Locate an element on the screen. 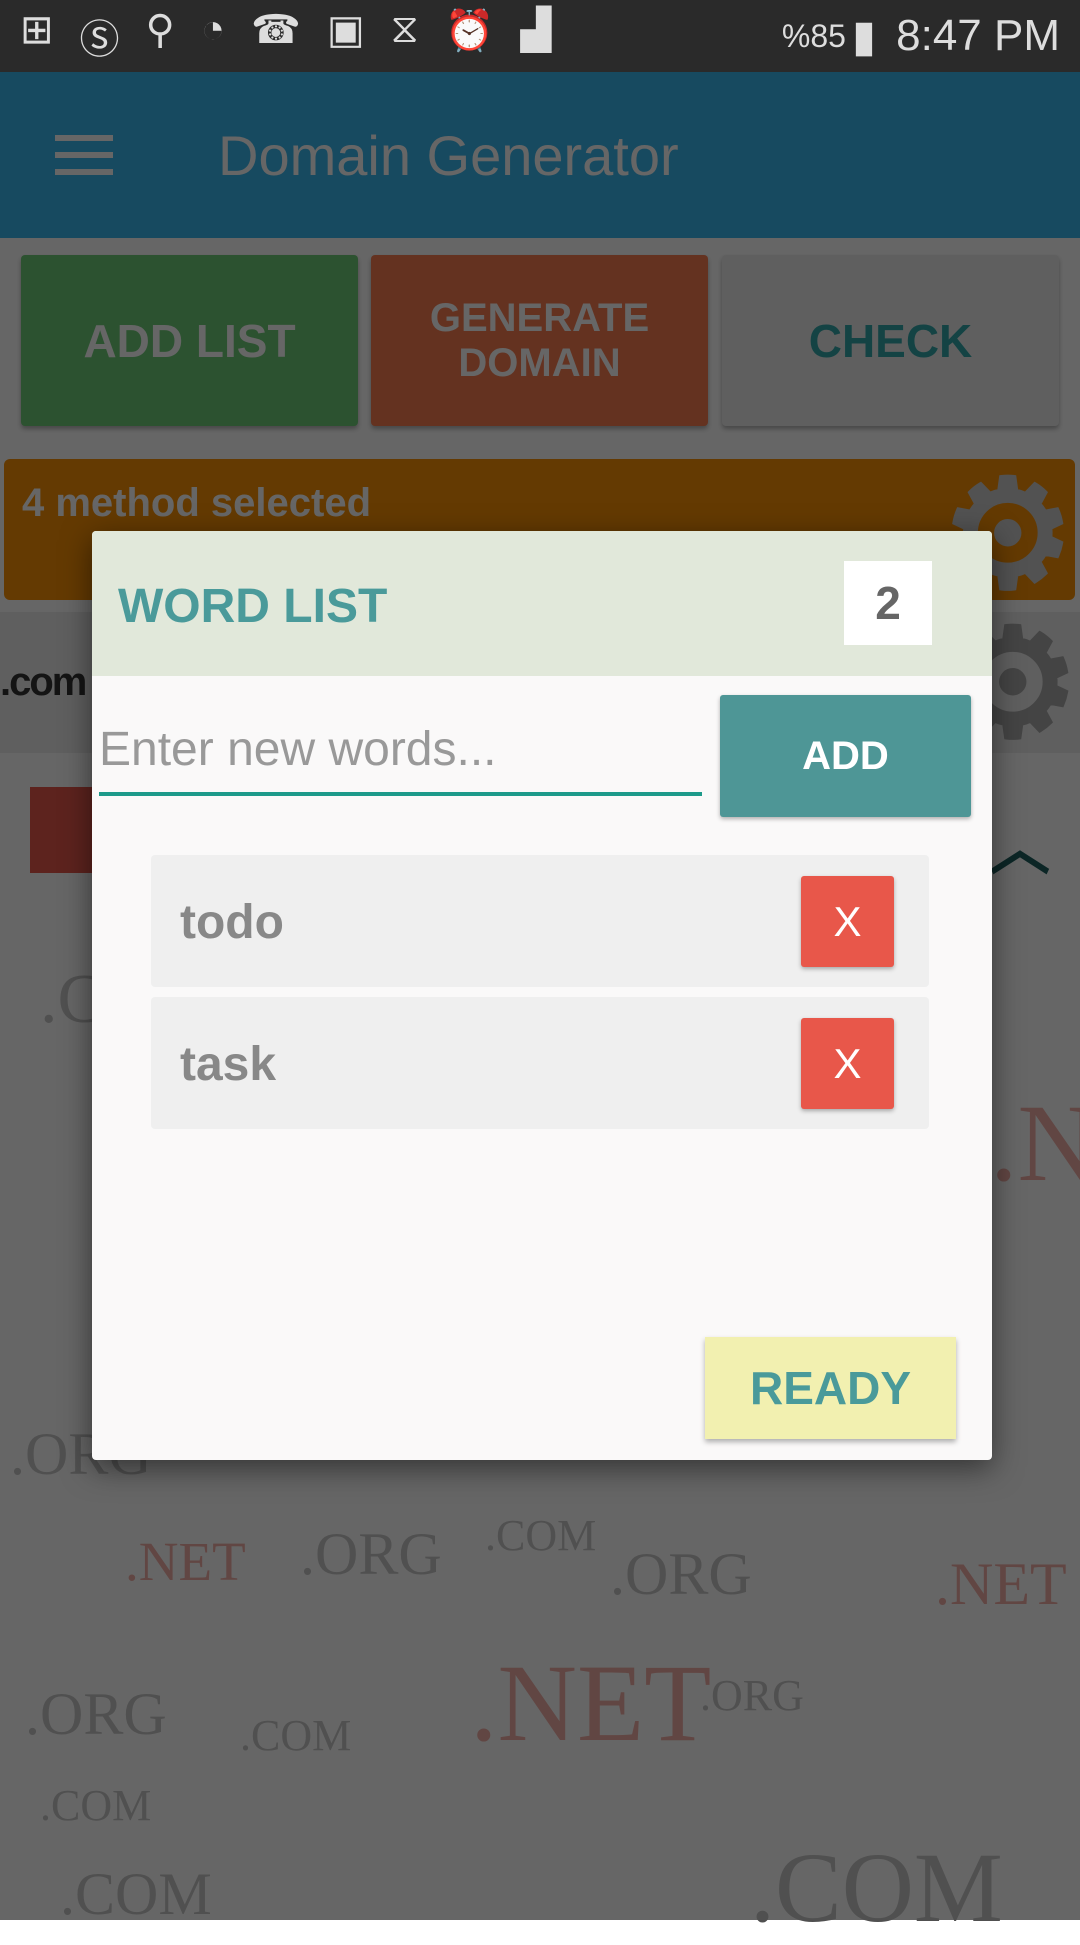 The height and width of the screenshot is (1945, 1080). generate-label-1: GENERATE is located at coordinates (539, 317).